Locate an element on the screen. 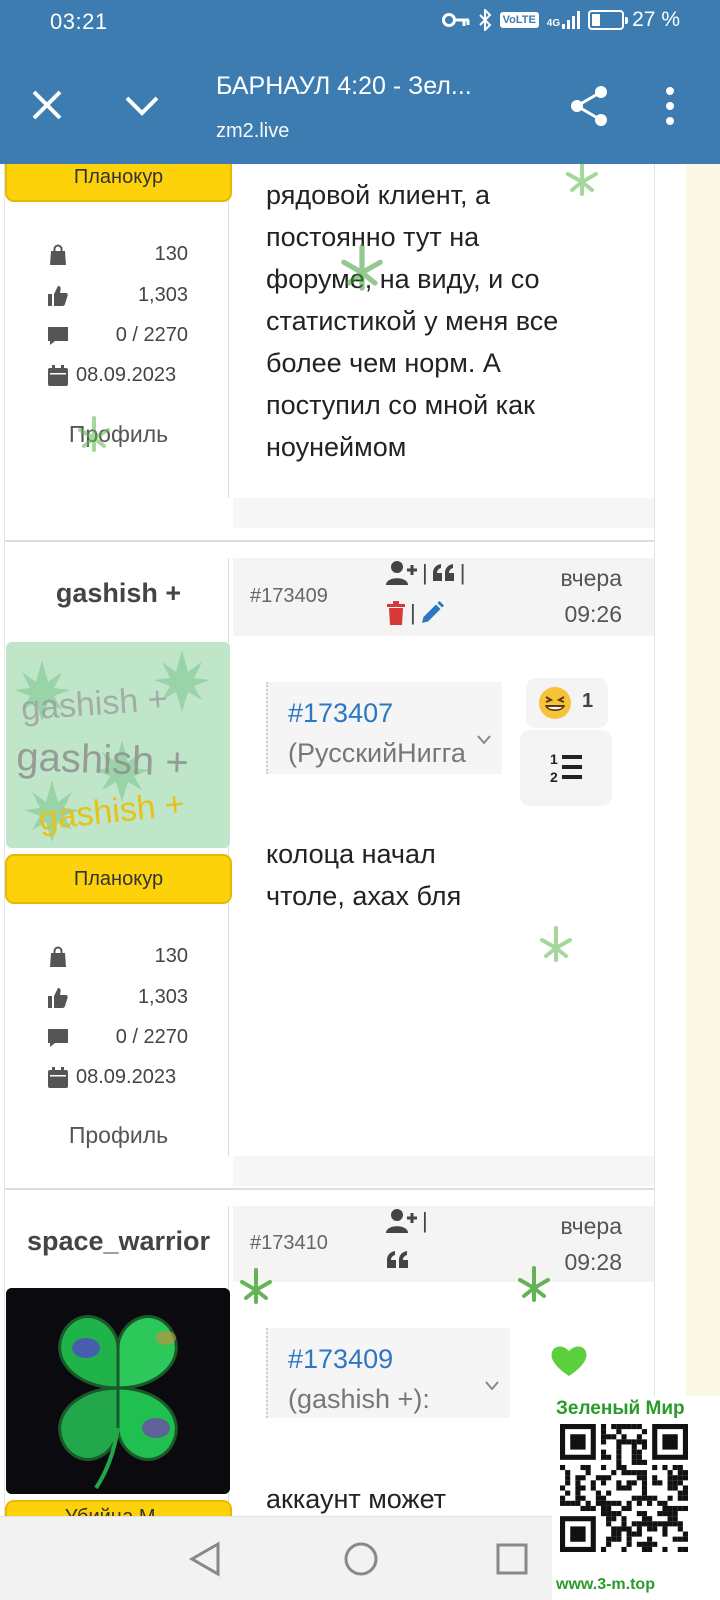 Image resolution: width=720 pixels, height=1600 pixels. username: space_warrior is located at coordinates (118, 1241).